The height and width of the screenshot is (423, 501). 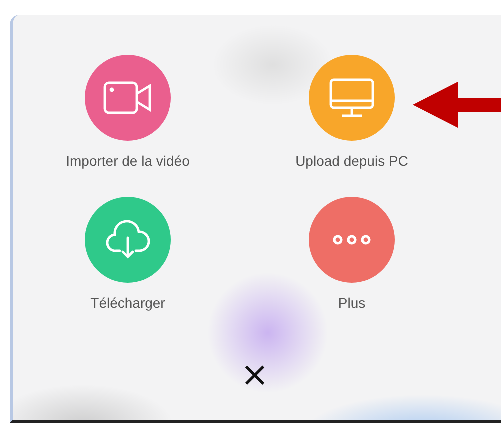 What do you see at coordinates (128, 98) in the screenshot?
I see `video-camera-icon` at bounding box center [128, 98].